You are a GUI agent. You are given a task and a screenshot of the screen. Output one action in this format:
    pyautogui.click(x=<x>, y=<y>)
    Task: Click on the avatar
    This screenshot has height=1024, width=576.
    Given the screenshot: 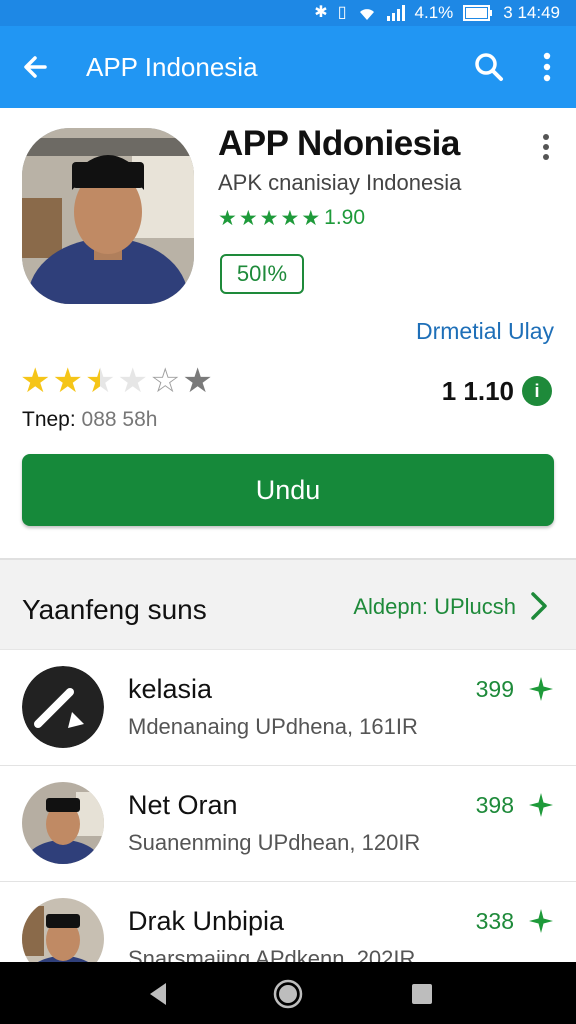 What is the action you would take?
    pyautogui.click(x=63, y=823)
    